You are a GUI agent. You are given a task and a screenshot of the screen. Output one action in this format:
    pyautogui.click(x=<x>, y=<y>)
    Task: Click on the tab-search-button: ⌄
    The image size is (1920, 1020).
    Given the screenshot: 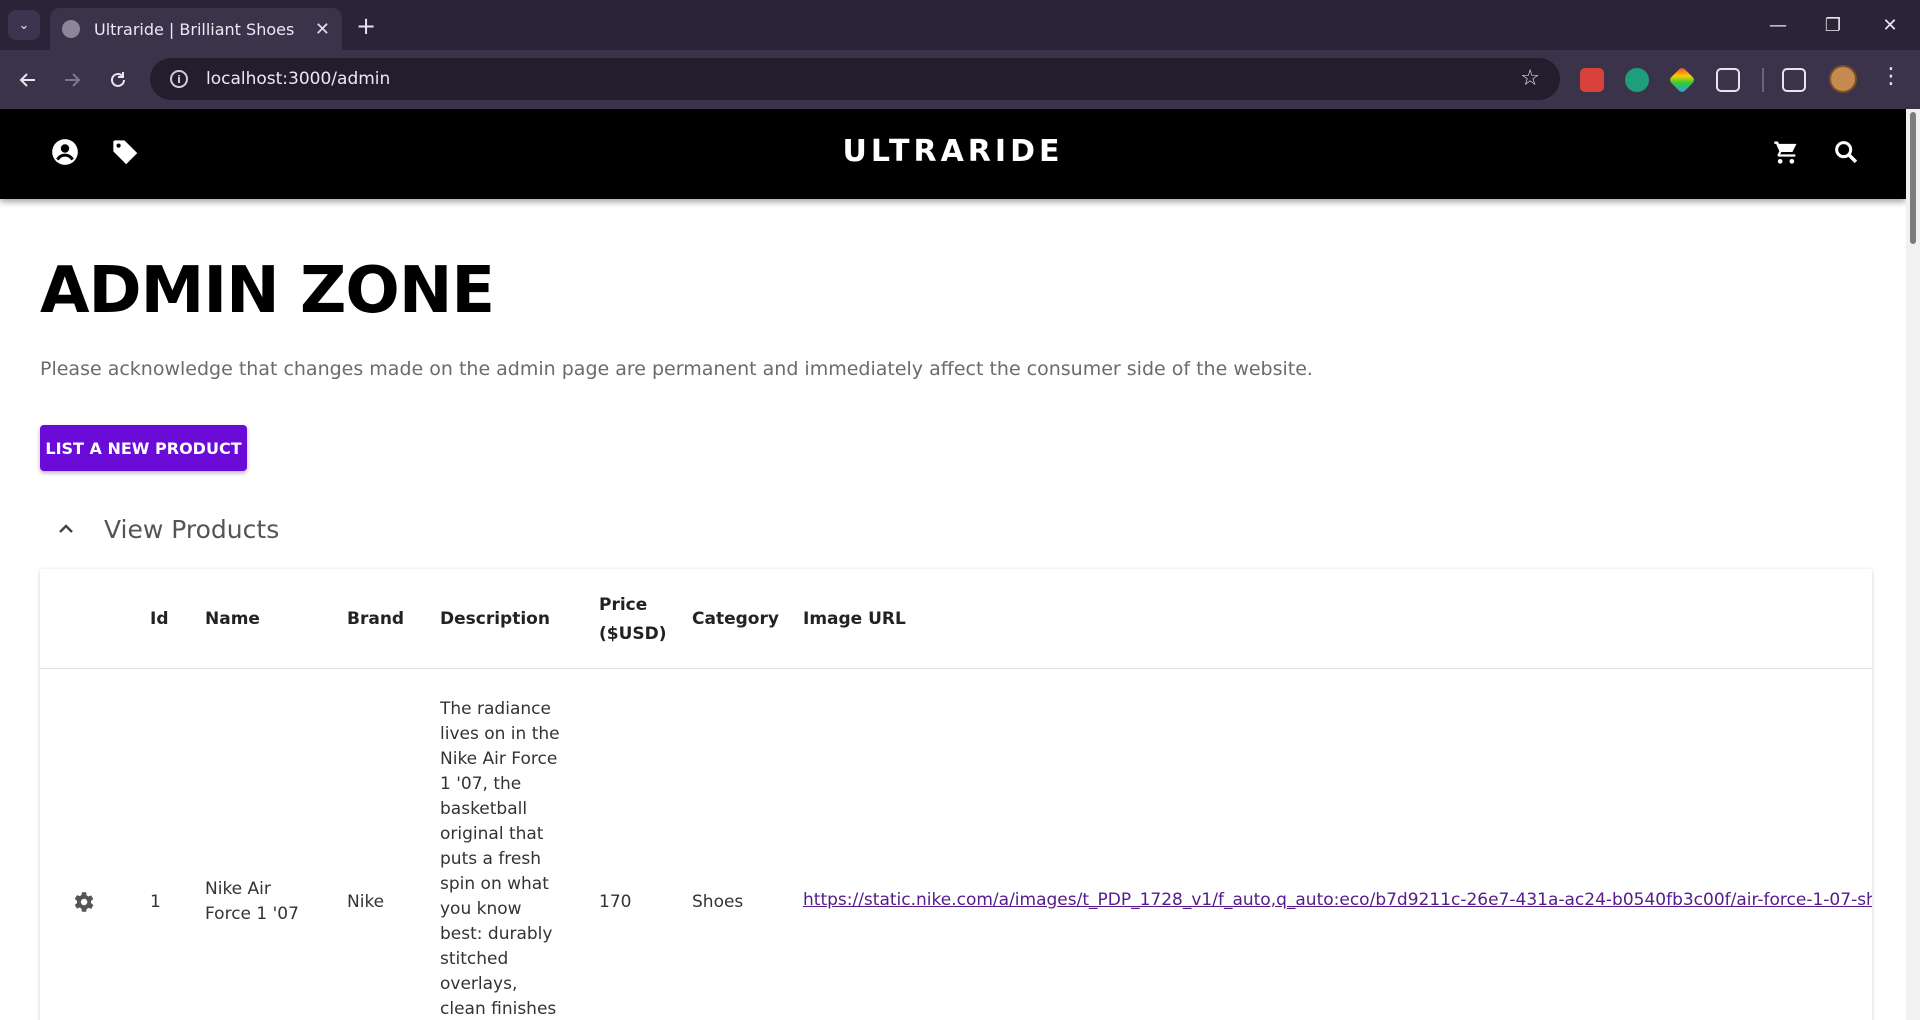 What is the action you would take?
    pyautogui.click(x=24, y=25)
    